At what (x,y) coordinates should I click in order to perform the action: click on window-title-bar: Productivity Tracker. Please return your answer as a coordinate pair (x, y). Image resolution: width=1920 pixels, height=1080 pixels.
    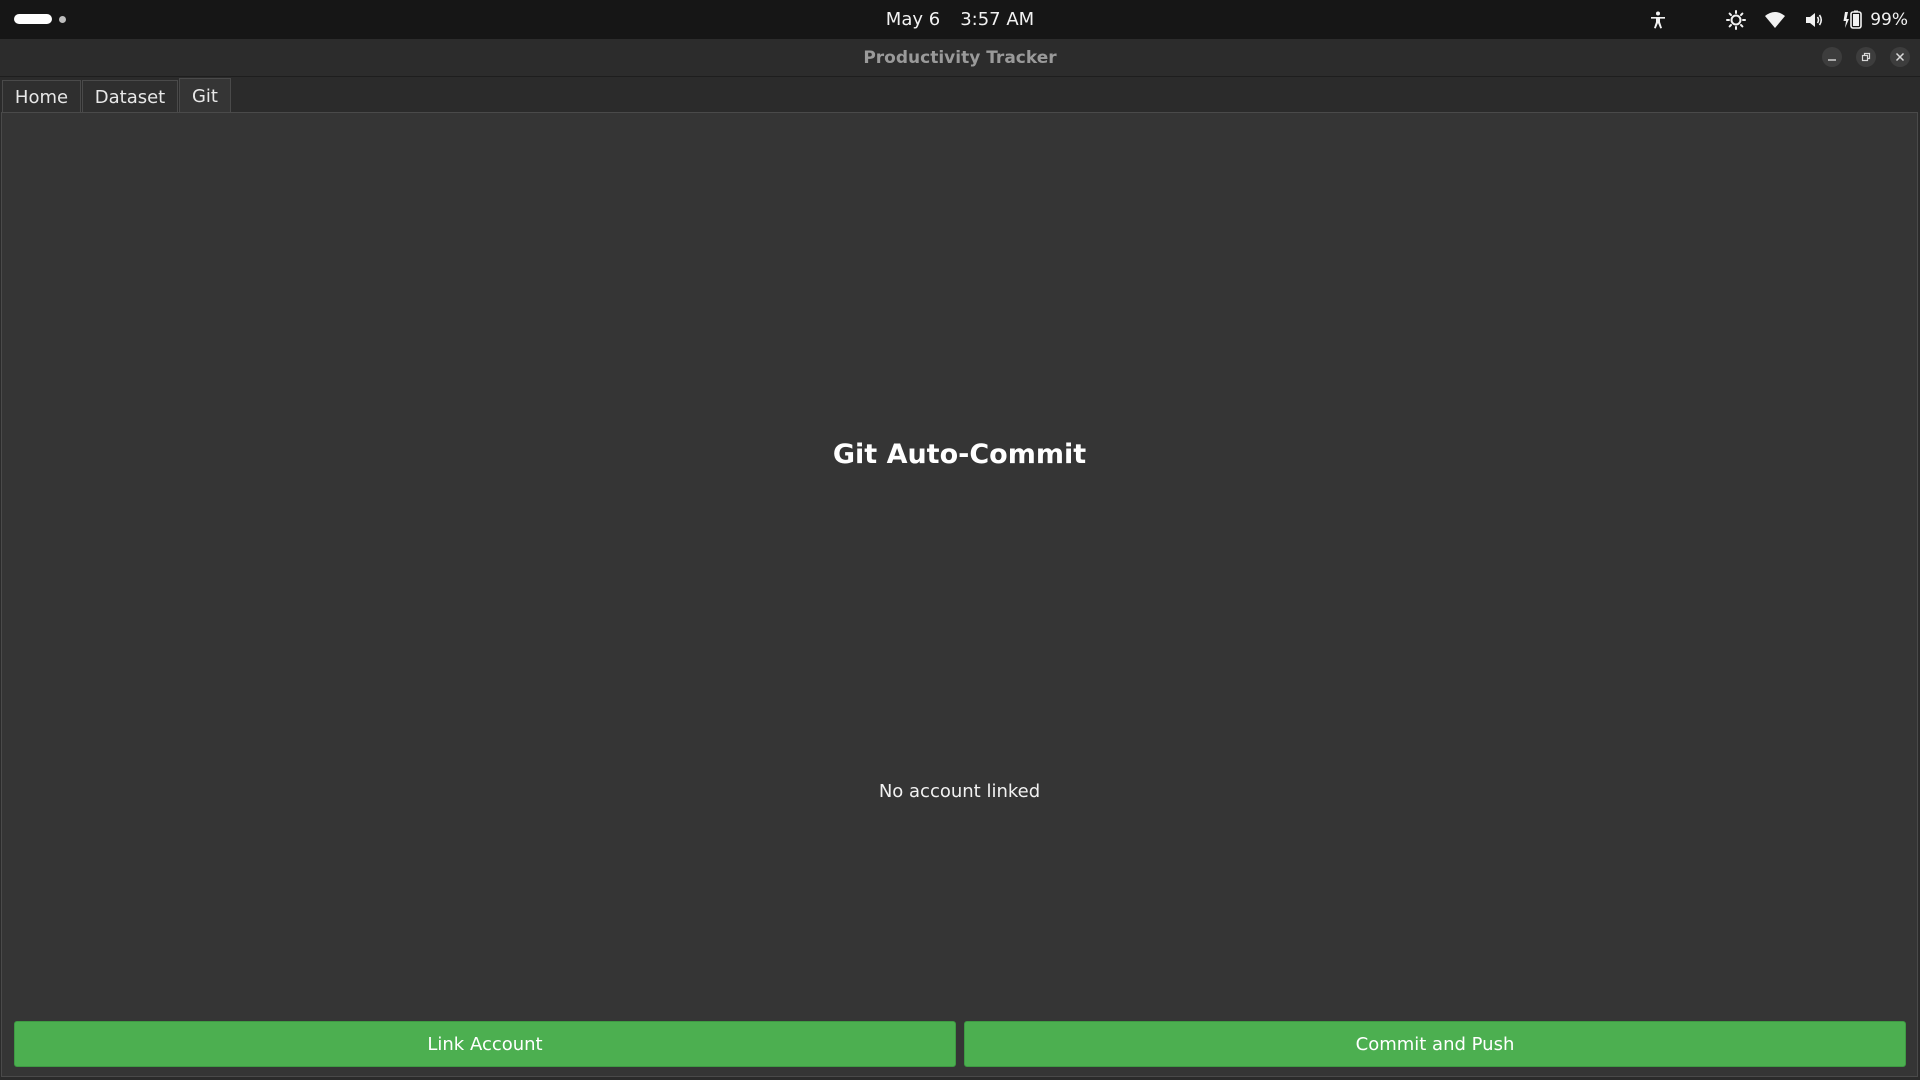
    Looking at the image, I should click on (960, 58).